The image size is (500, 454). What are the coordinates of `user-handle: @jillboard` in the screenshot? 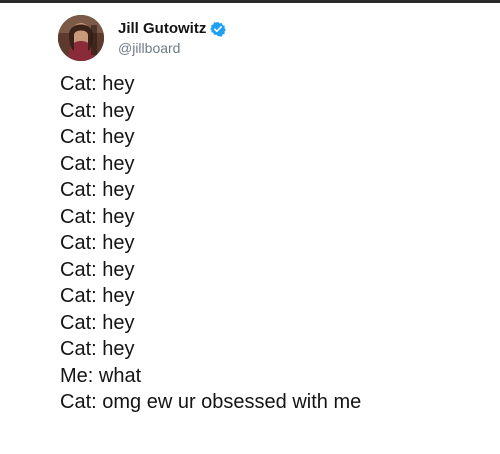 It's located at (172, 48).